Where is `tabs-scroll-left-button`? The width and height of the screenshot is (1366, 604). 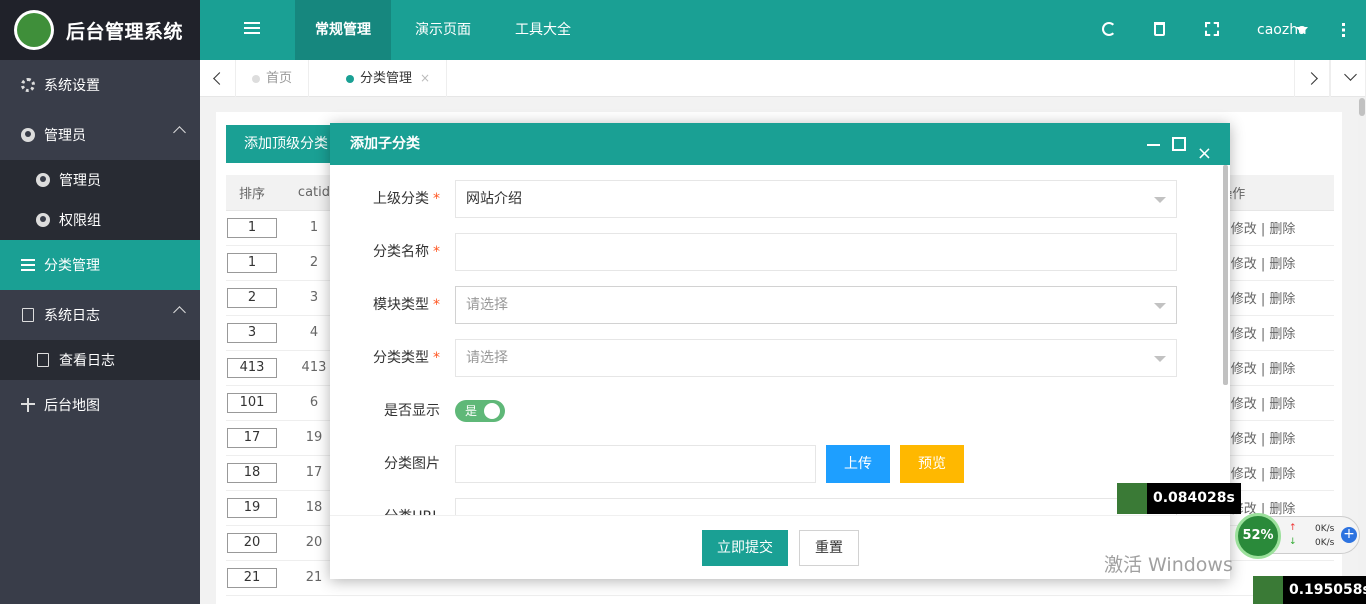
tabs-scroll-left-button is located at coordinates (218, 78).